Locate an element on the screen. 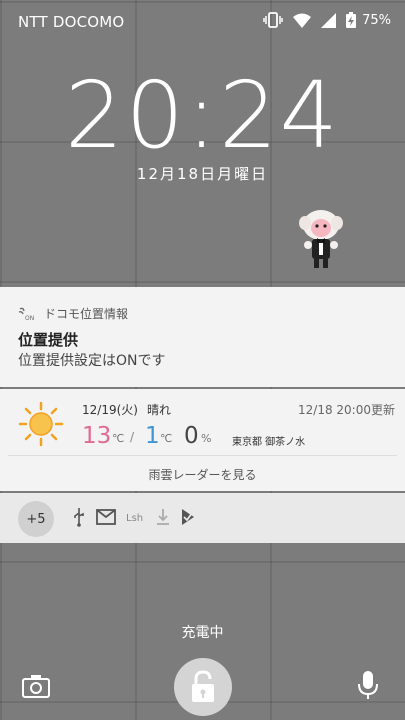 The height and width of the screenshot is (720, 405). precipitation-chance: 0 is located at coordinates (191, 436).